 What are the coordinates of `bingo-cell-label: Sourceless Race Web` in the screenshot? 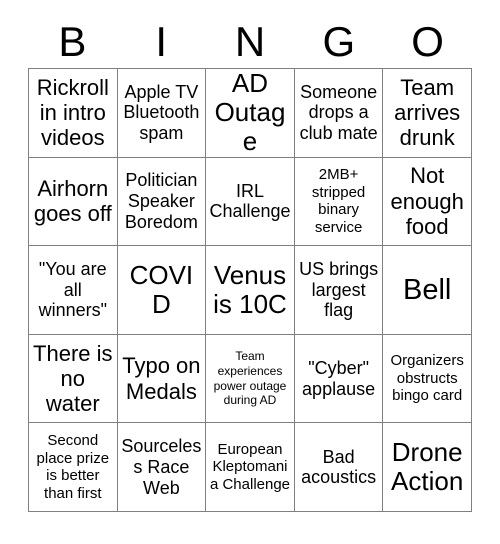 It's located at (161, 467).